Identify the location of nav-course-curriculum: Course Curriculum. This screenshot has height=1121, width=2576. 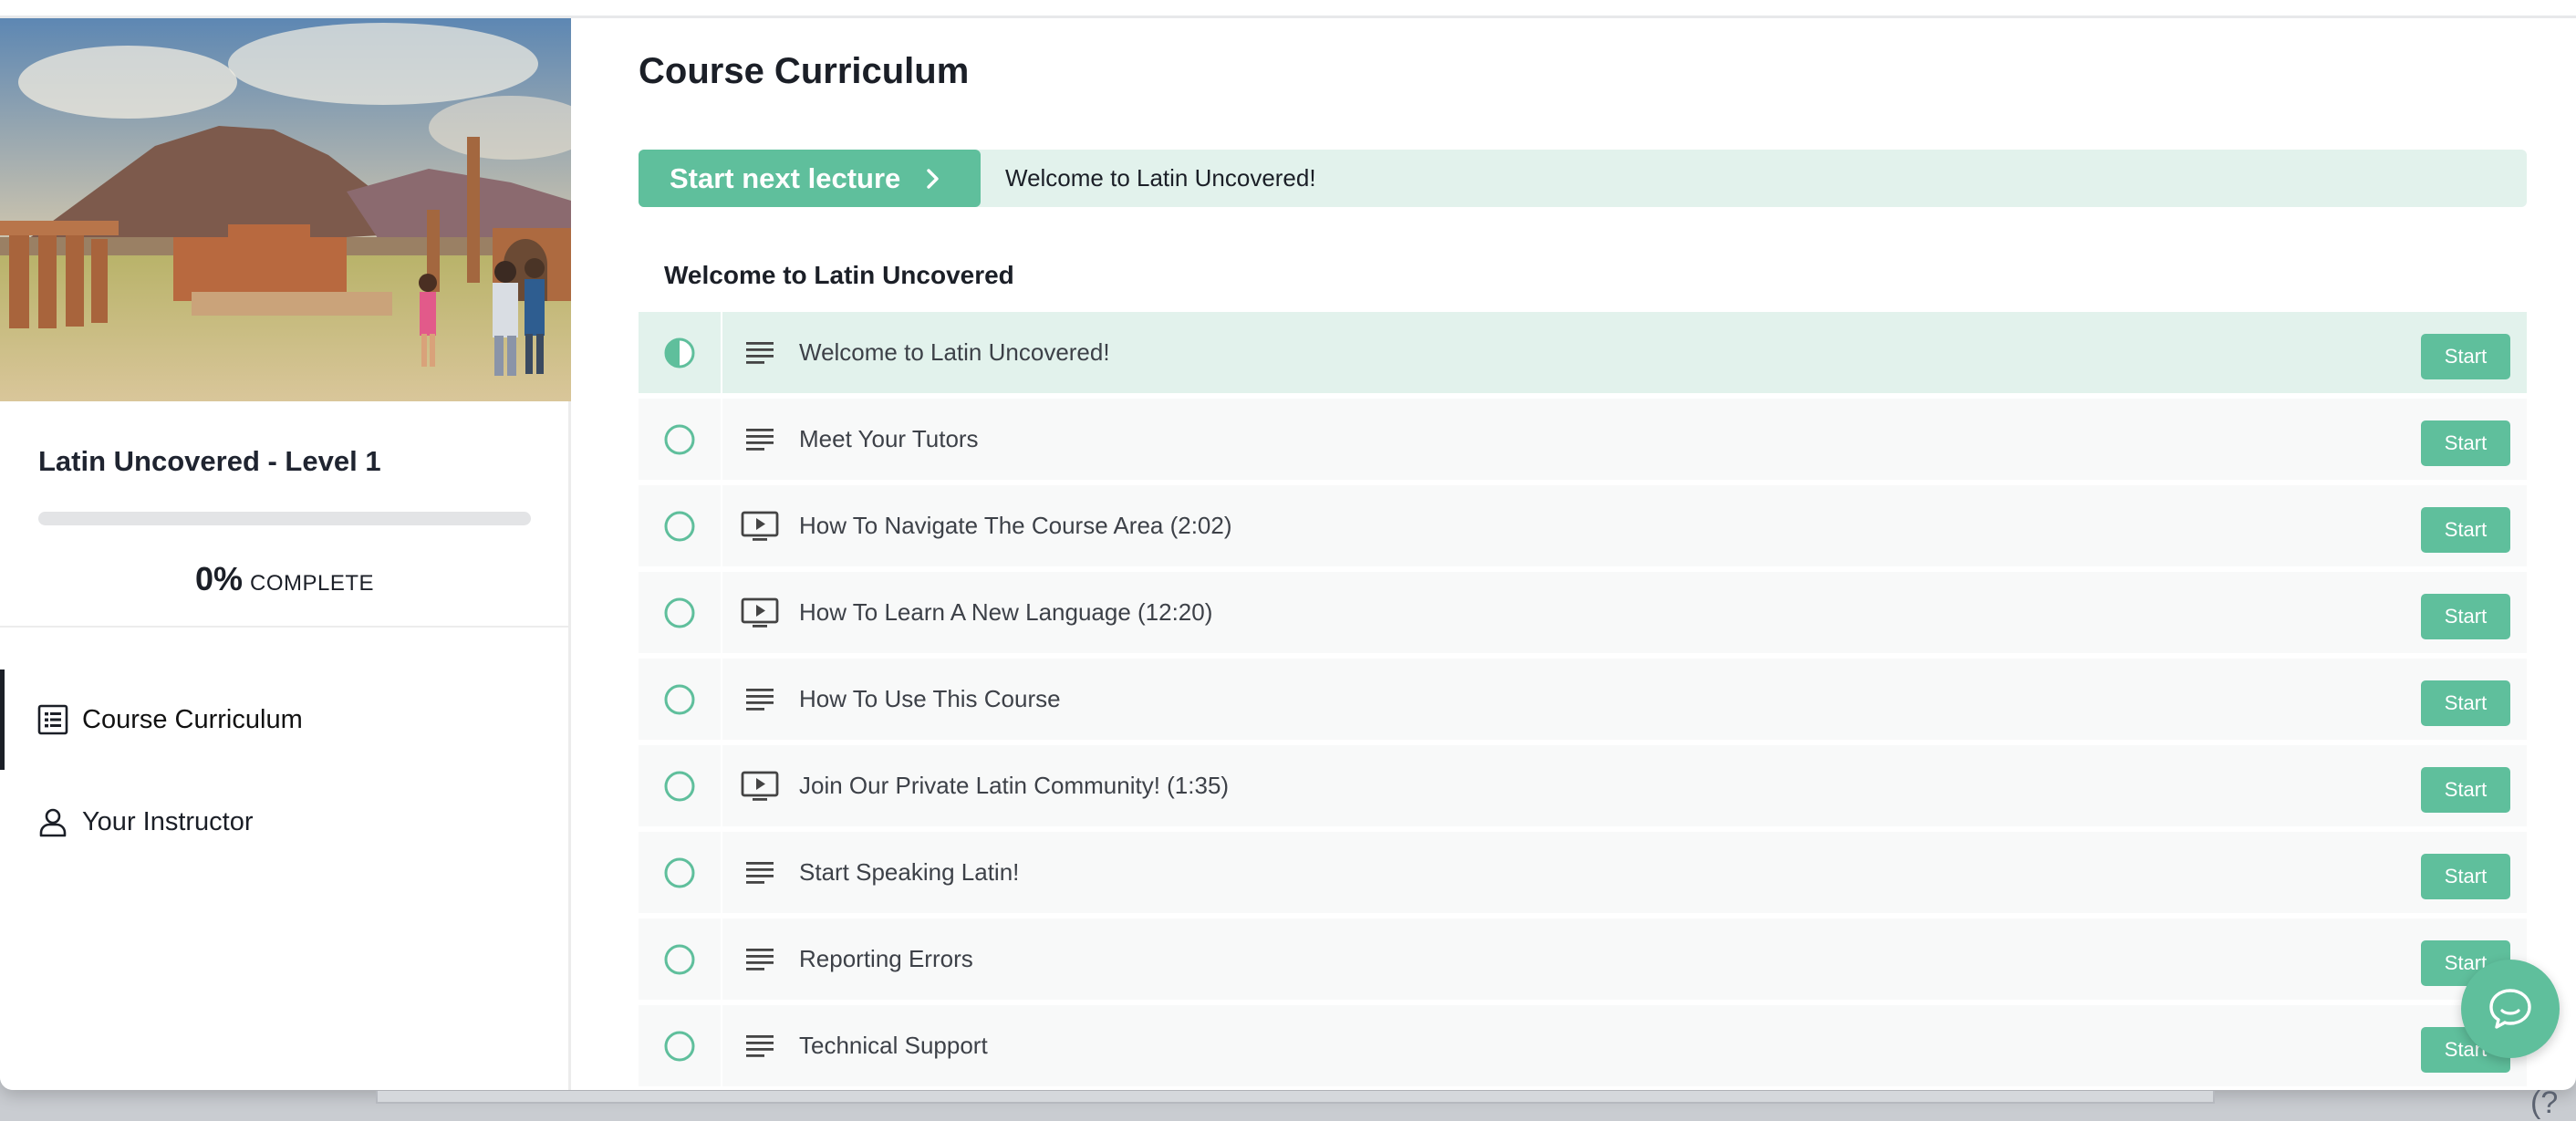
(285, 719).